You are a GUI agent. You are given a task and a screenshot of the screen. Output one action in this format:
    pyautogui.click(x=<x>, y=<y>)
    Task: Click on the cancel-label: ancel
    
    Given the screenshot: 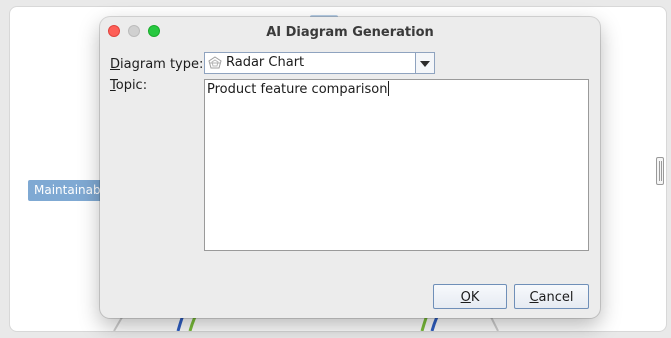 What is the action you would take?
    pyautogui.click(x=556, y=297)
    